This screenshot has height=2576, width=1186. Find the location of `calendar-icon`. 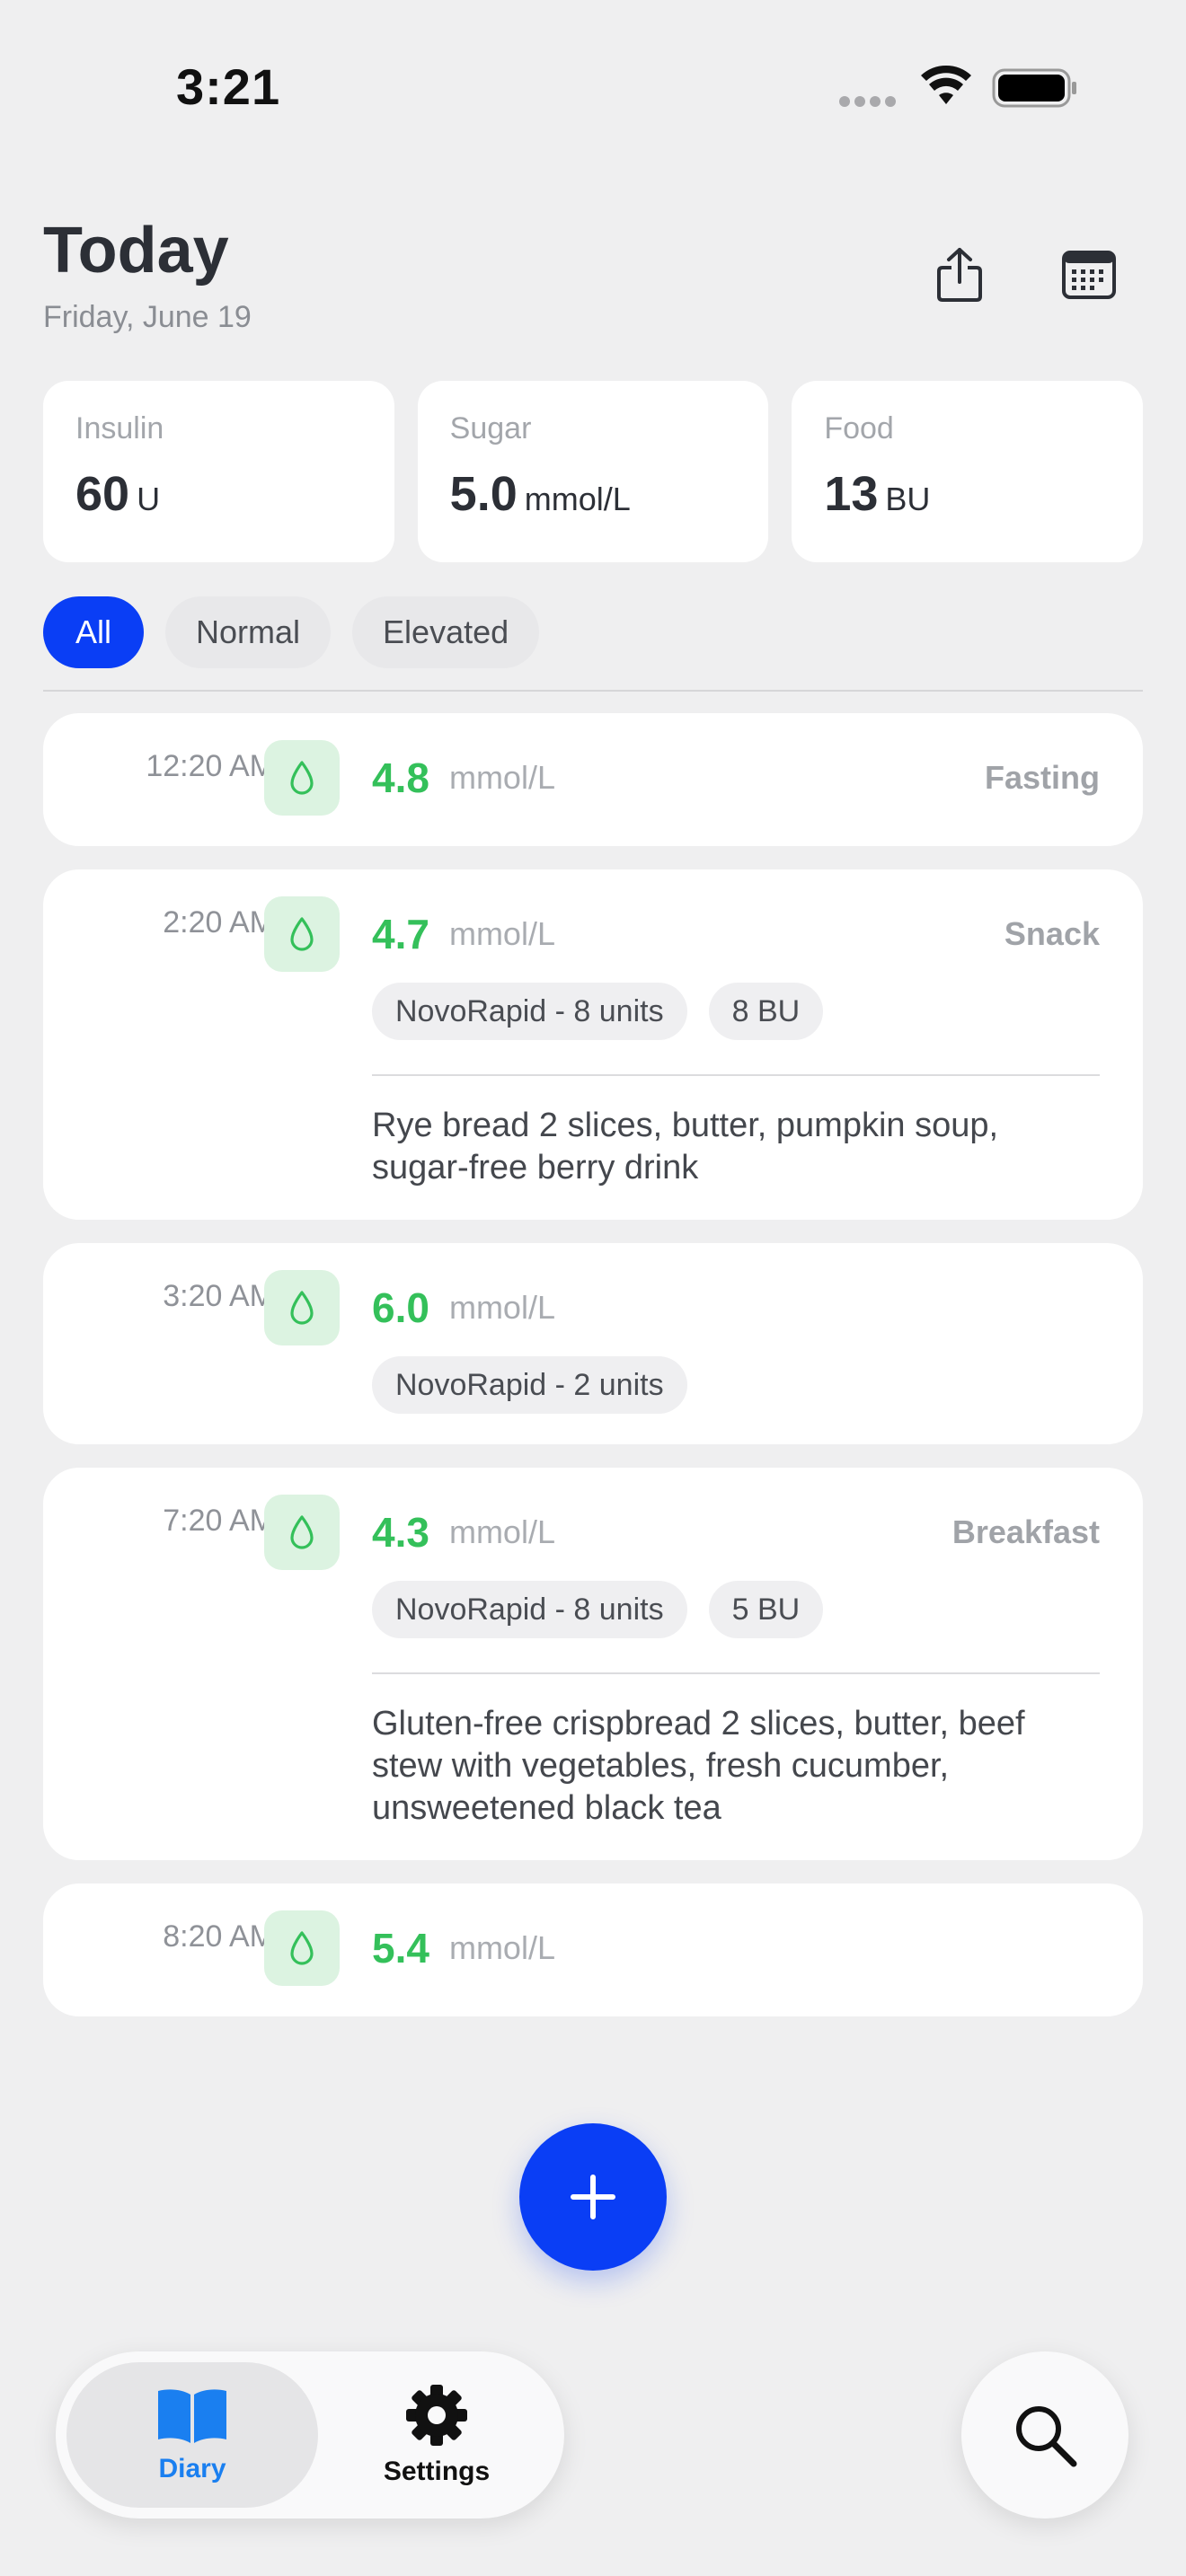

calendar-icon is located at coordinates (1089, 275).